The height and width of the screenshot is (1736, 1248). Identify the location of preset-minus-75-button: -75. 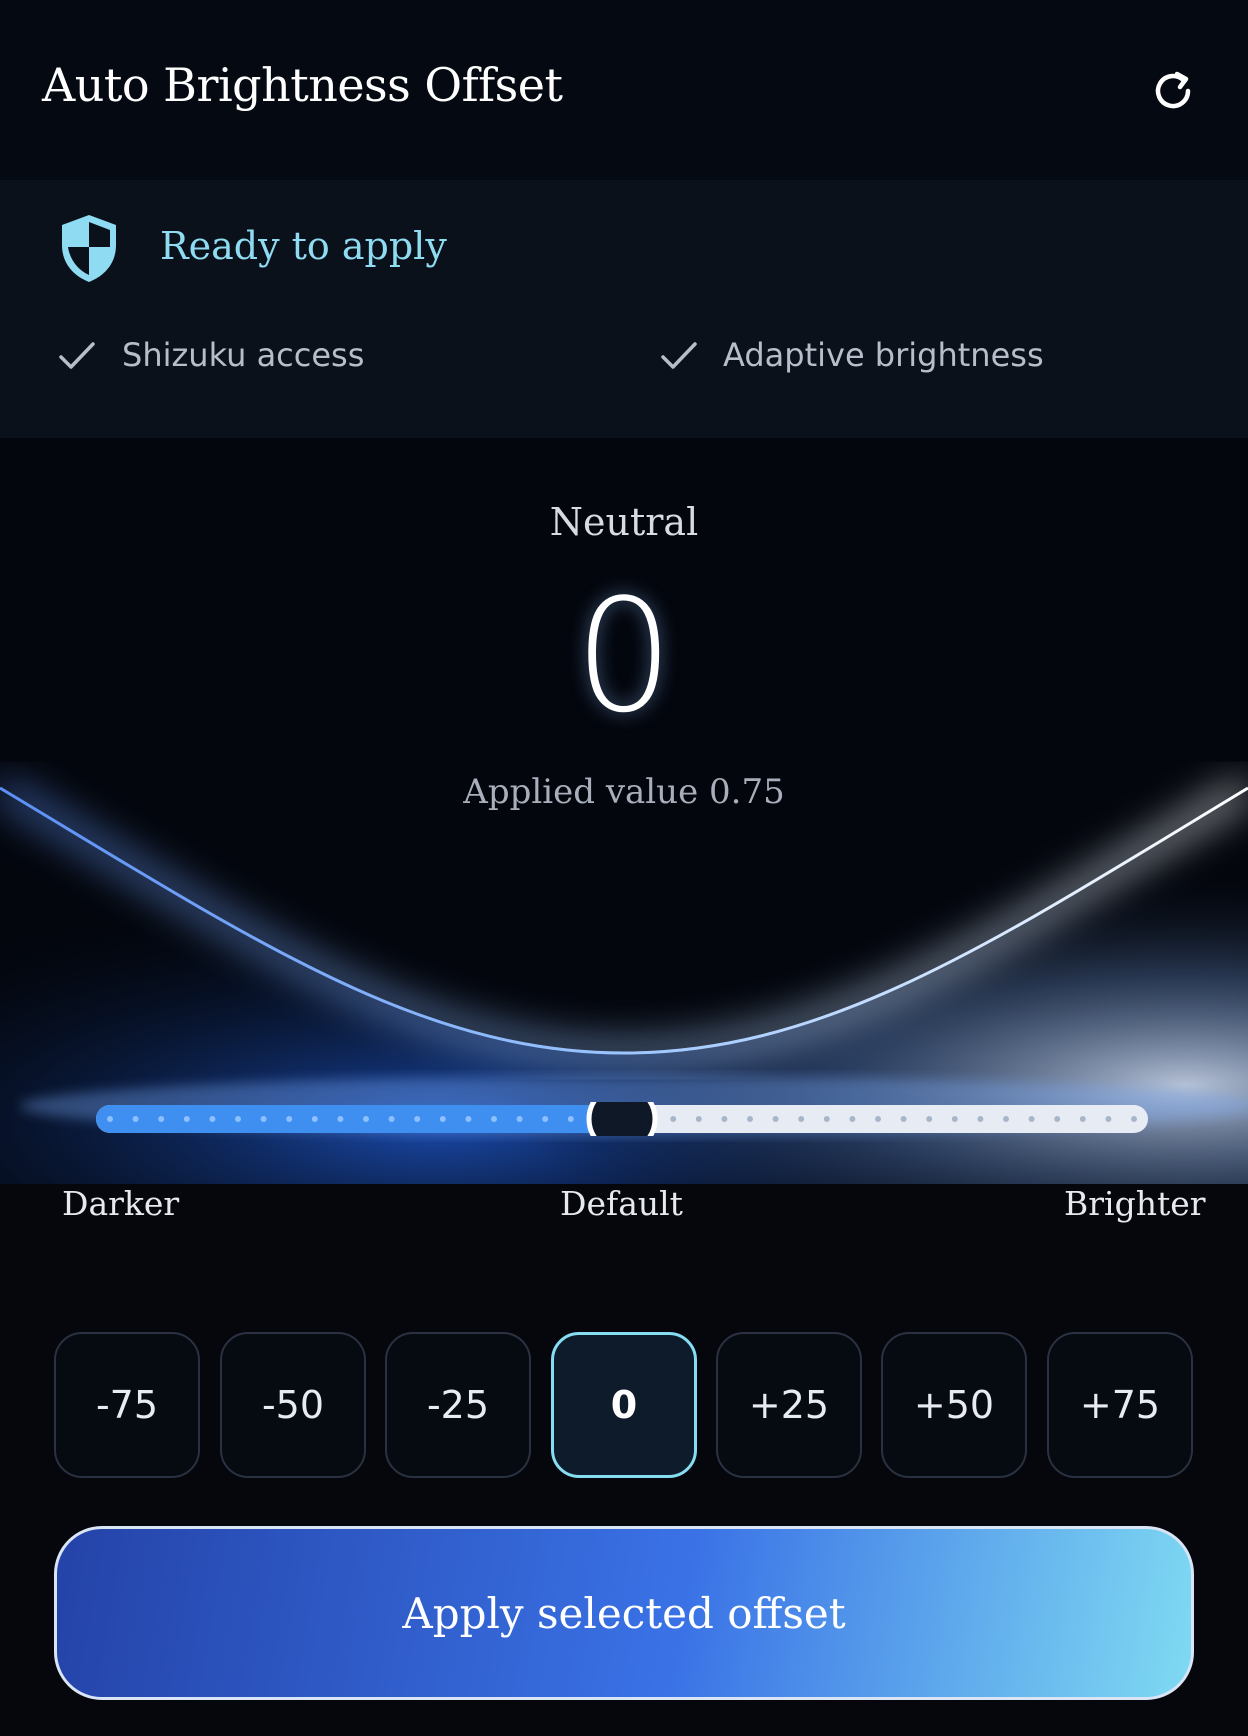
(127, 1405).